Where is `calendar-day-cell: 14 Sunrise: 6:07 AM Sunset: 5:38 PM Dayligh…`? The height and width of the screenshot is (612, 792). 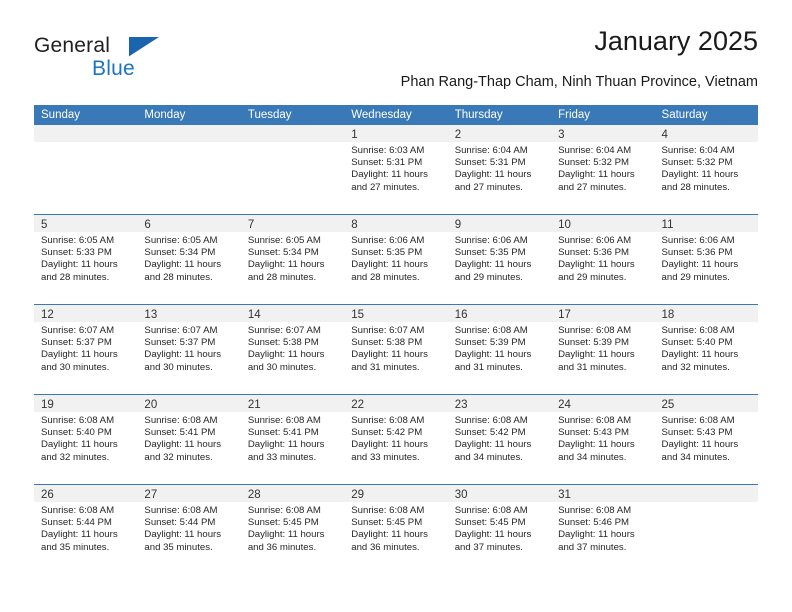
calendar-day-cell: 14 Sunrise: 6:07 AM Sunset: 5:38 PM Dayligh… is located at coordinates (292, 349).